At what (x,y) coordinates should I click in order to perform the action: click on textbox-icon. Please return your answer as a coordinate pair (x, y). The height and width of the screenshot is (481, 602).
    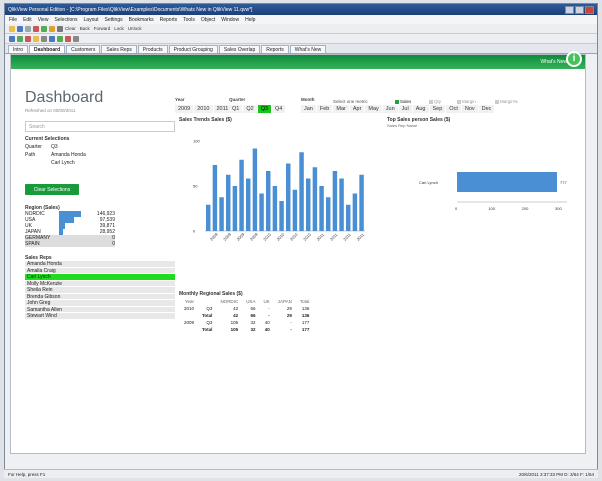
    Looking at the image, I should click on (36, 38).